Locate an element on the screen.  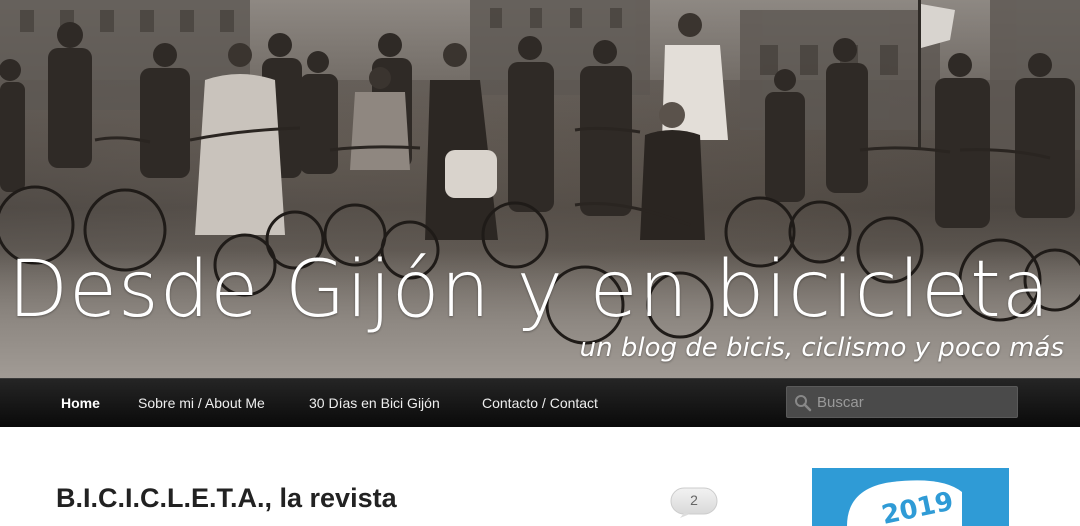
search-box is located at coordinates (902, 402).